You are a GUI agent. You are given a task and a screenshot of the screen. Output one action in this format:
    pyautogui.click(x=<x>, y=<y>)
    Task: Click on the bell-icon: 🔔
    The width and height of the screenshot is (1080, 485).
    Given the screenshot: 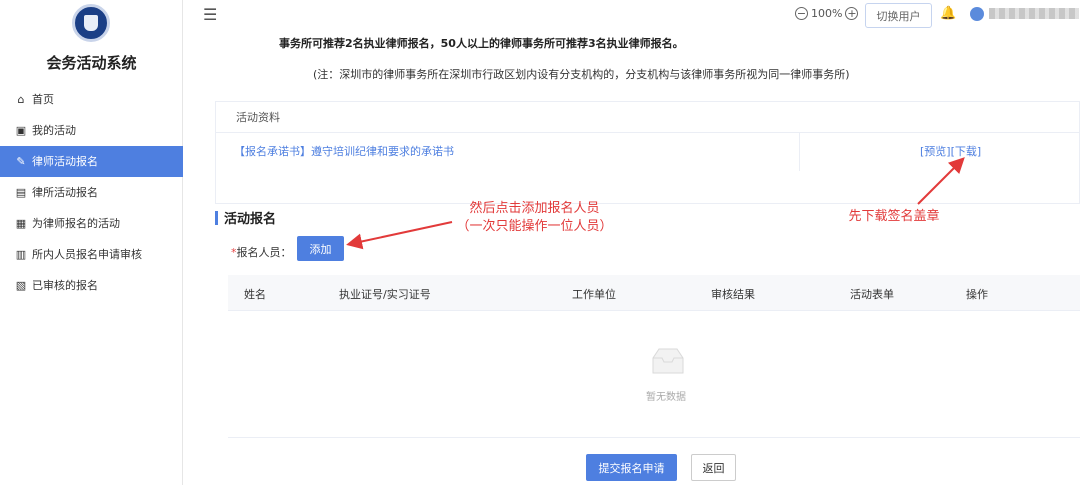 What is the action you would take?
    pyautogui.click(x=948, y=13)
    